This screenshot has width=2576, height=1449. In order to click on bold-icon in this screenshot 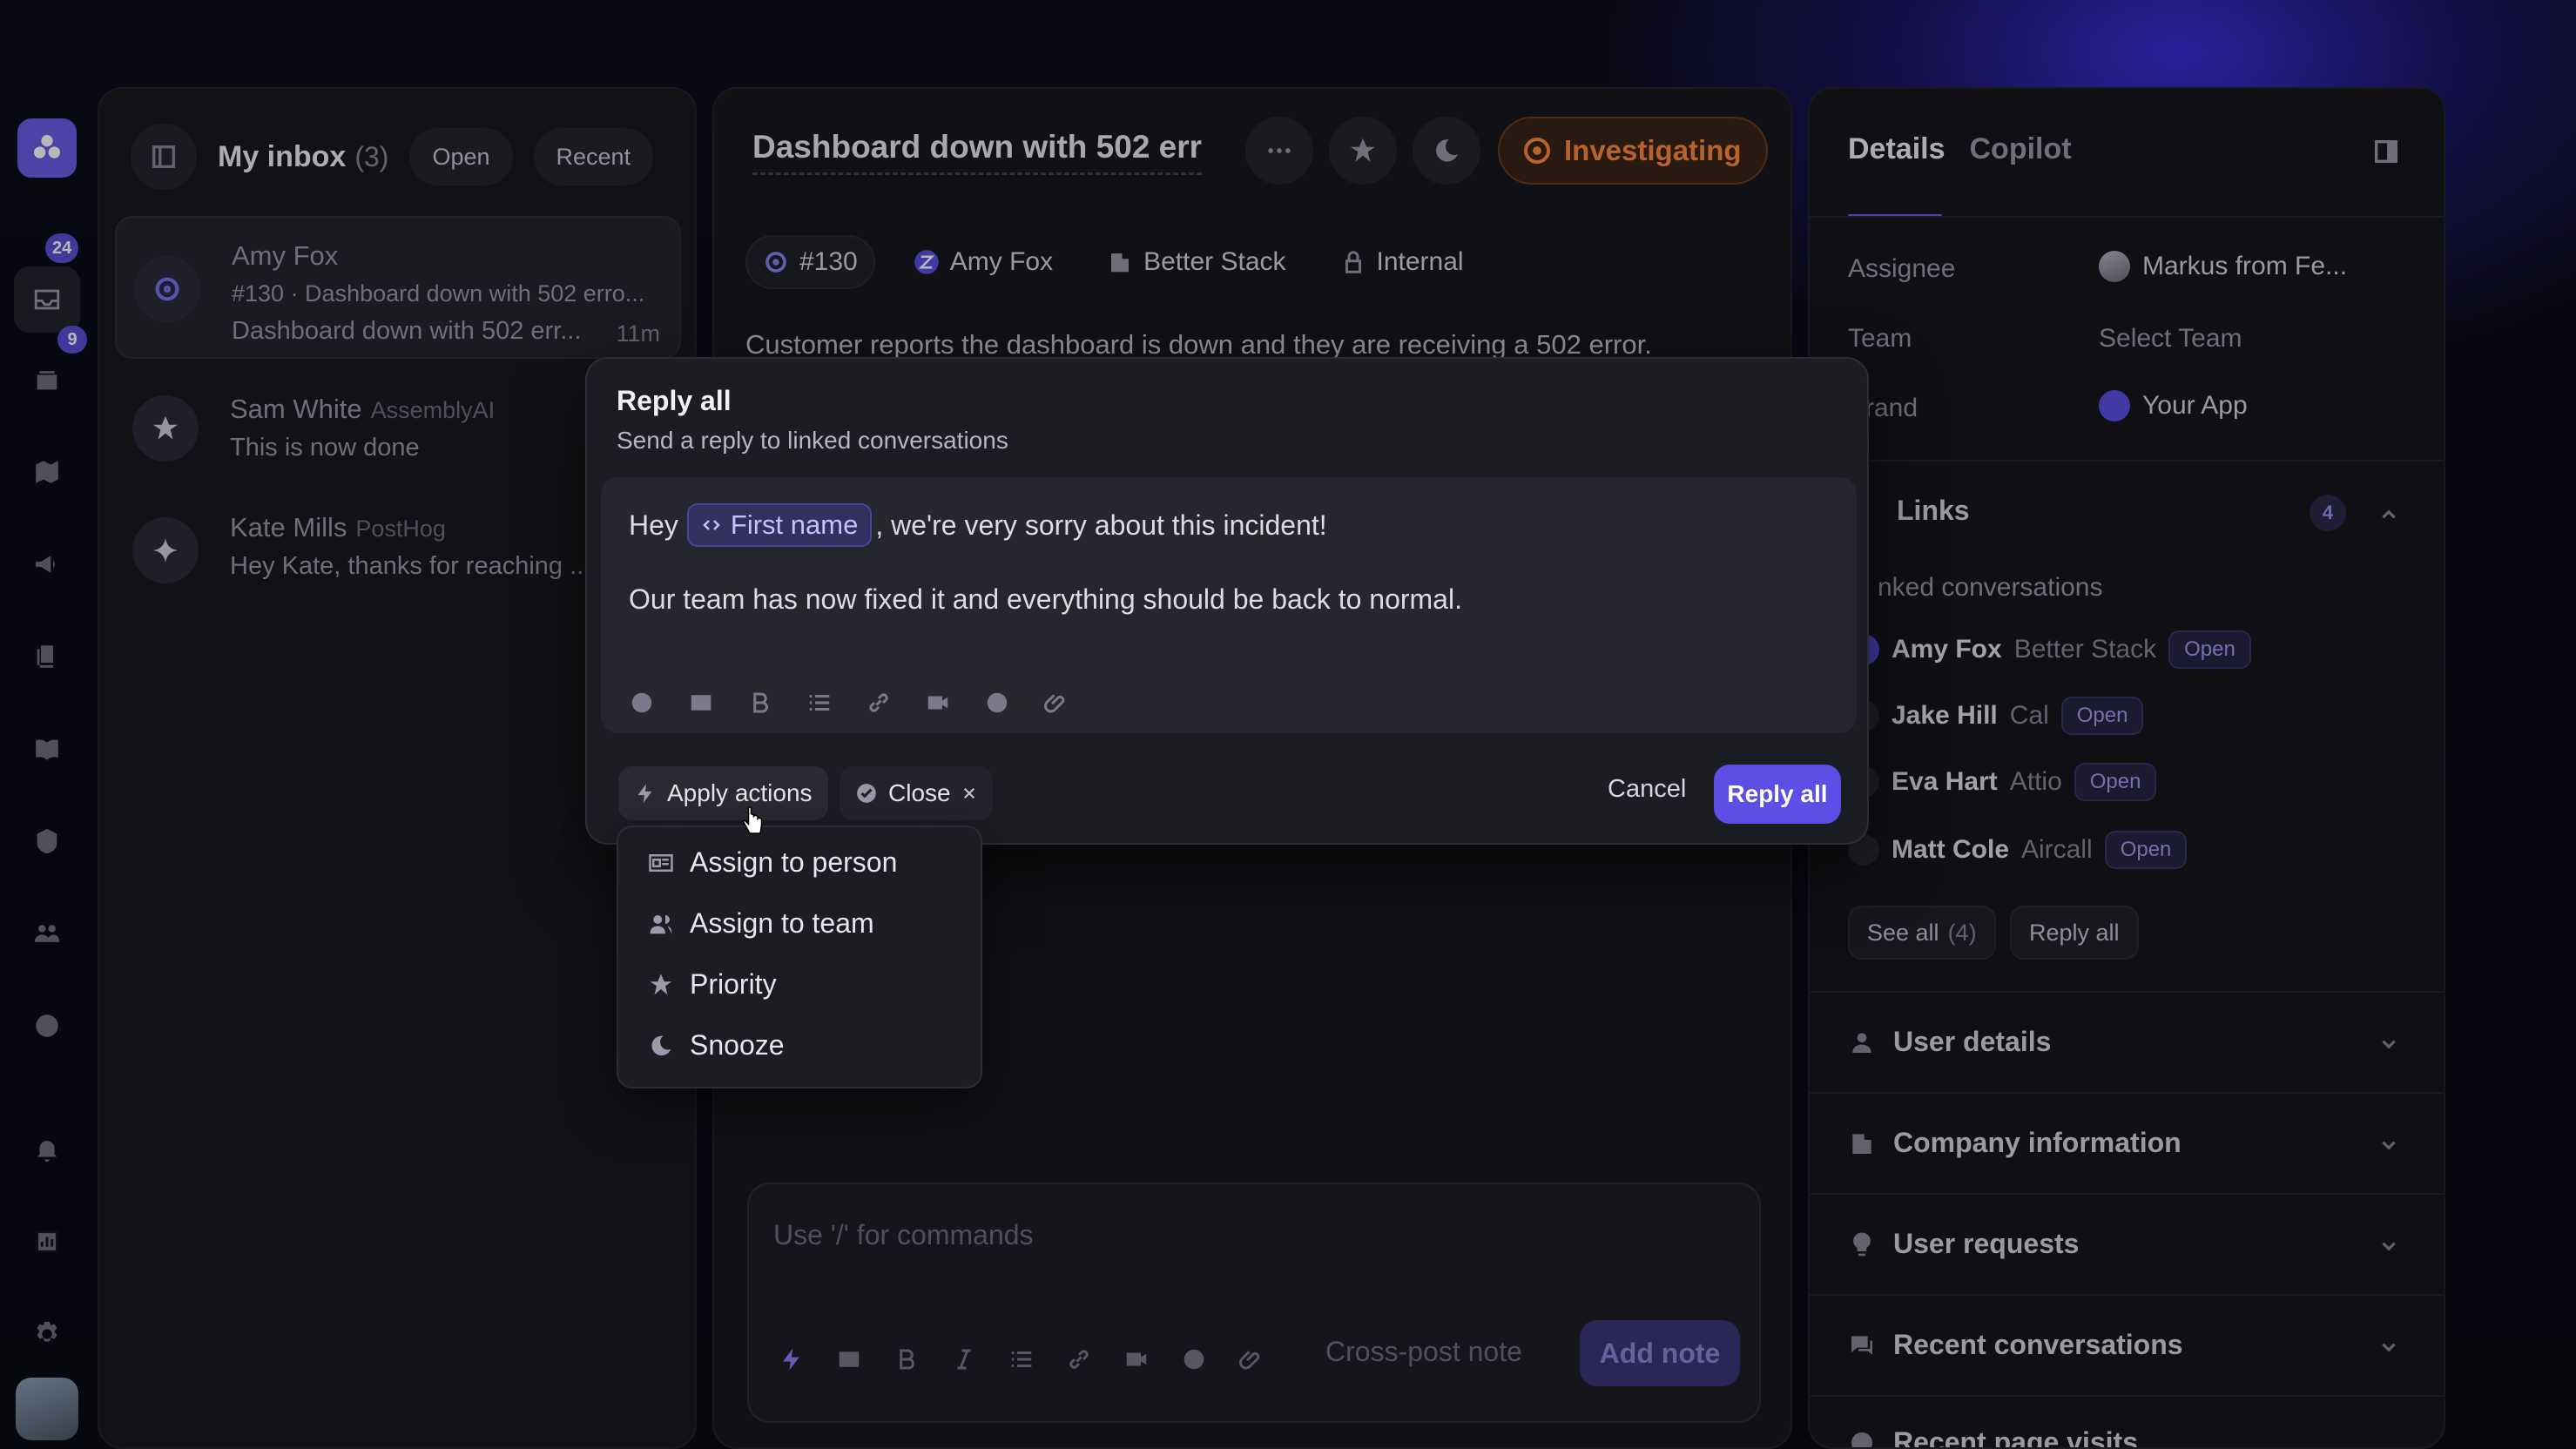, I will do `click(760, 703)`.